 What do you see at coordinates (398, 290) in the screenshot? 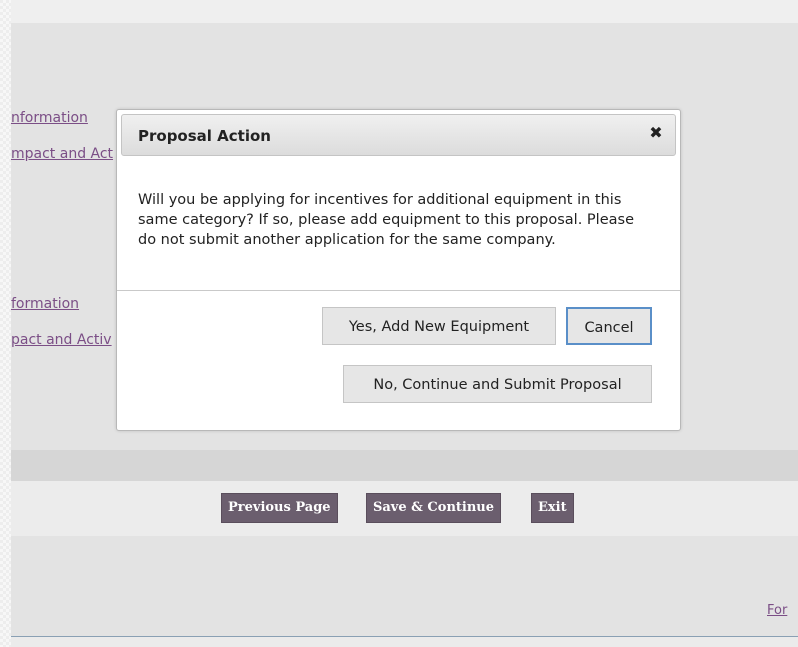
I see `dialog-separator` at bounding box center [398, 290].